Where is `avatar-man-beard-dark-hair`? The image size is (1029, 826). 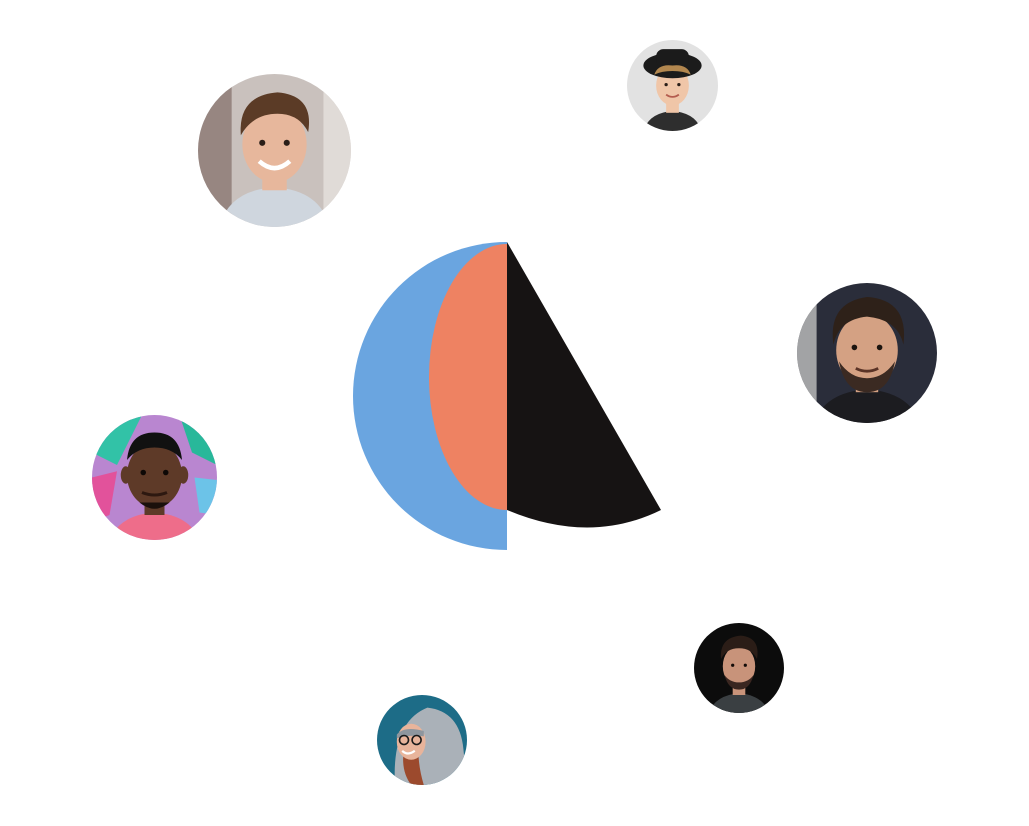
avatar-man-beard-dark-hair is located at coordinates (867, 353).